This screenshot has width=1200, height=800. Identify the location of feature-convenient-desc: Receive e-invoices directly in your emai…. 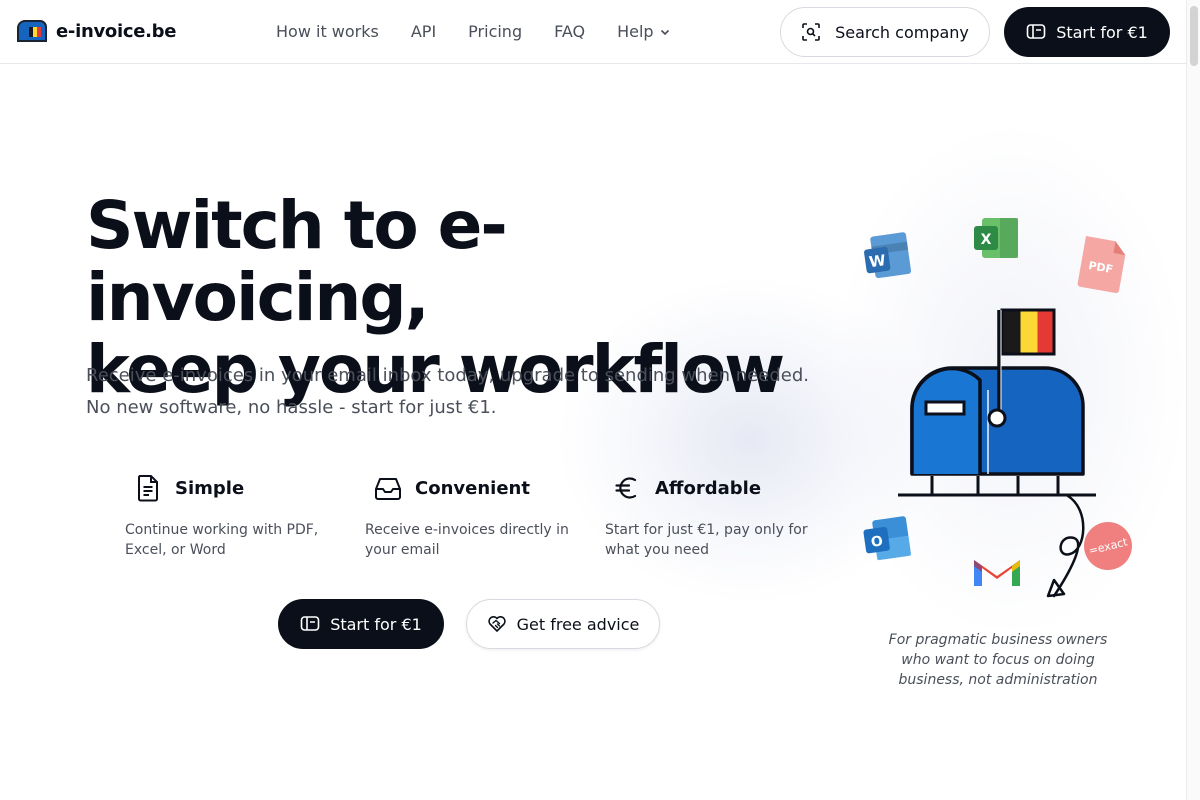
(467, 540).